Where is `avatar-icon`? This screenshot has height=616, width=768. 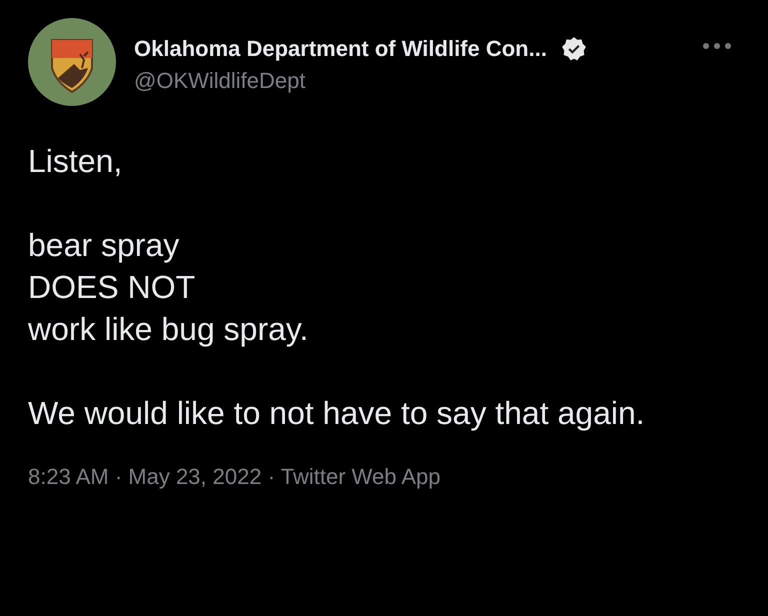
avatar-icon is located at coordinates (72, 62).